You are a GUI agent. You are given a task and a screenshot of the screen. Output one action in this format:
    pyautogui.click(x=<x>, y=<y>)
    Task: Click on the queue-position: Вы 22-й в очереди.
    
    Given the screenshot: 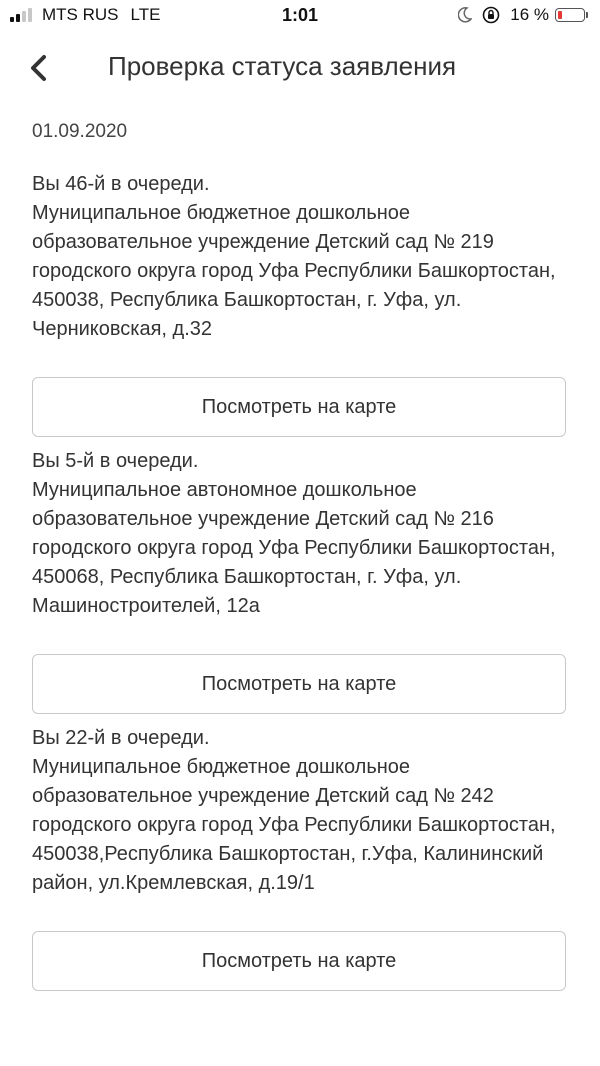 What is the action you would take?
    pyautogui.click(x=121, y=738)
    